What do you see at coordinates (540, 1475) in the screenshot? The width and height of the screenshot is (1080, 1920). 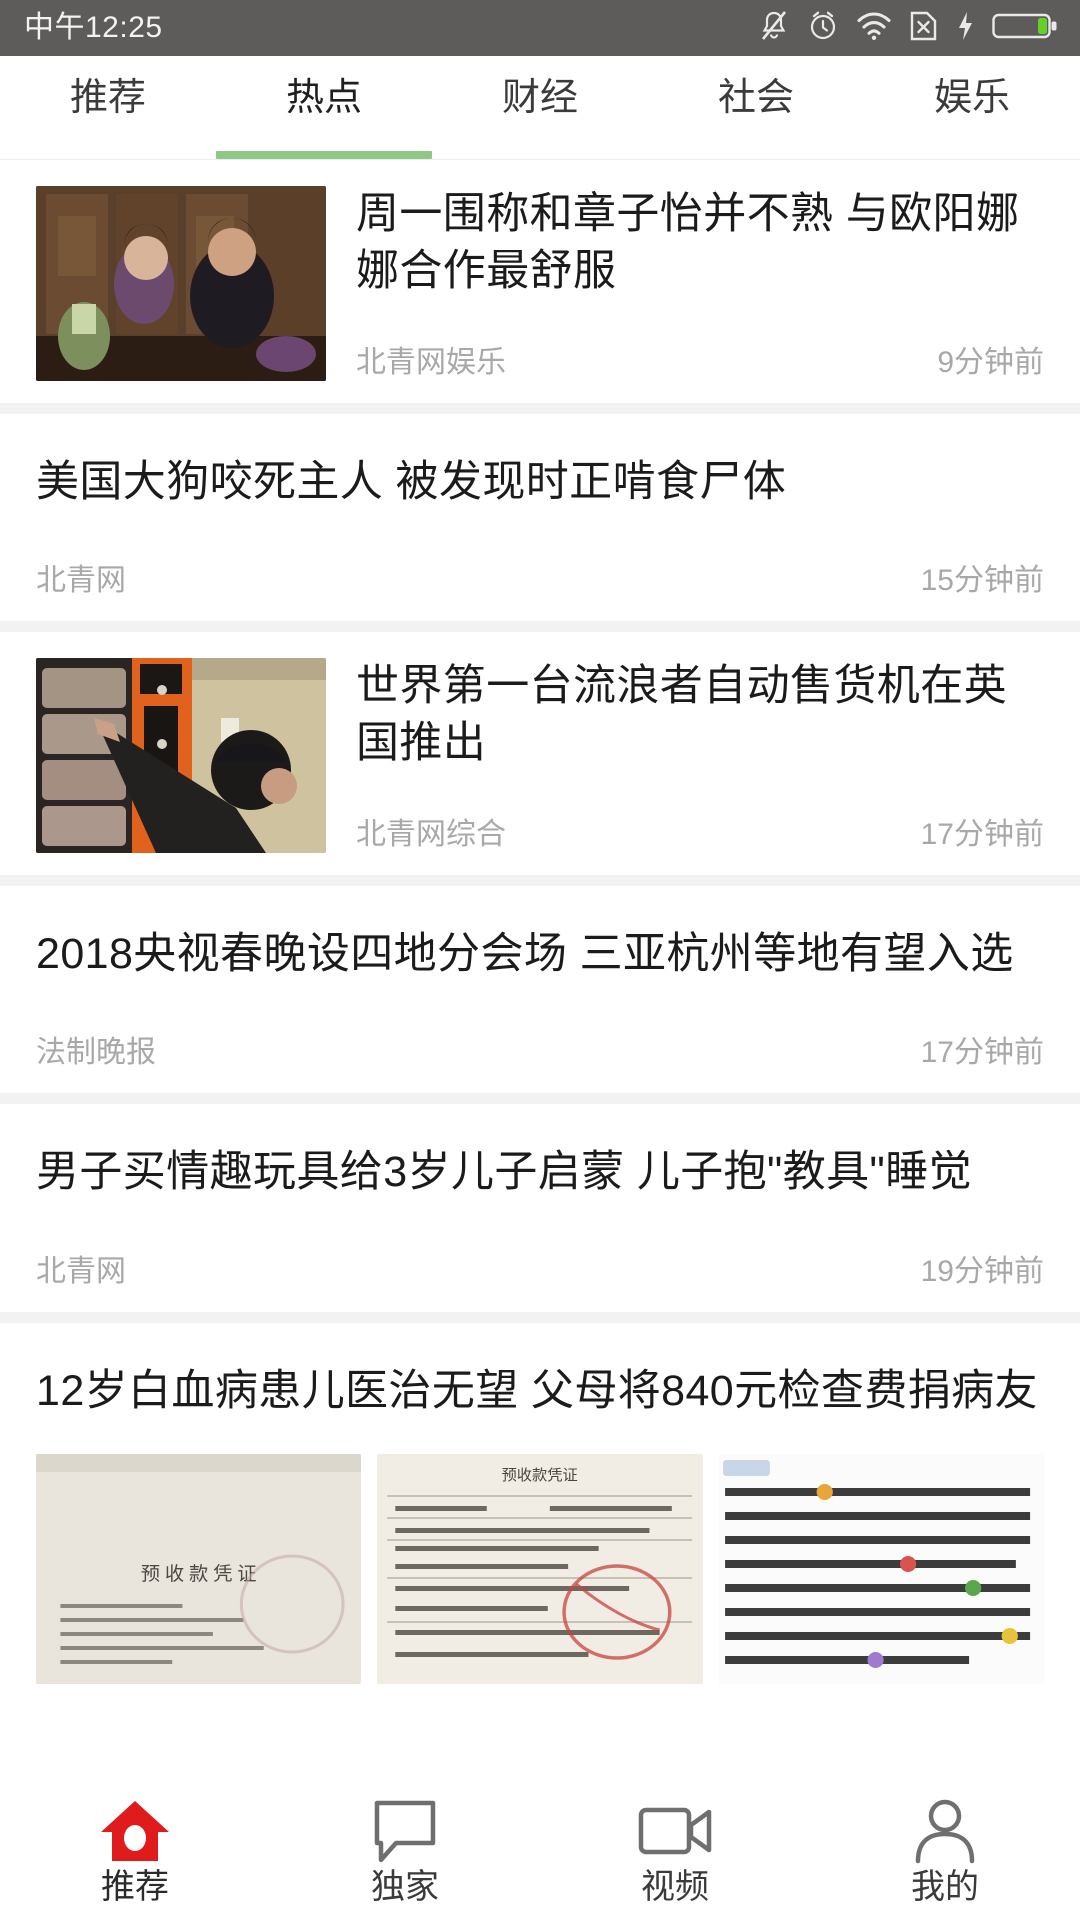 I see `svg-text: 预收款凭证` at bounding box center [540, 1475].